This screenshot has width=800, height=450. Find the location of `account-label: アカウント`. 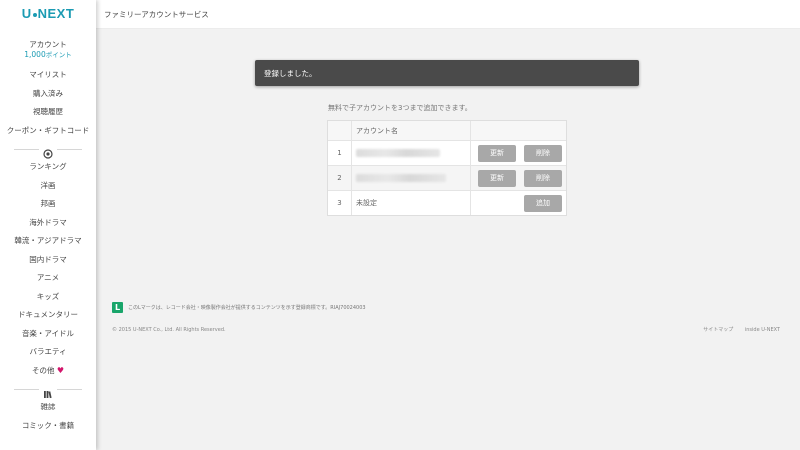

account-label: アカウント is located at coordinates (48, 44).